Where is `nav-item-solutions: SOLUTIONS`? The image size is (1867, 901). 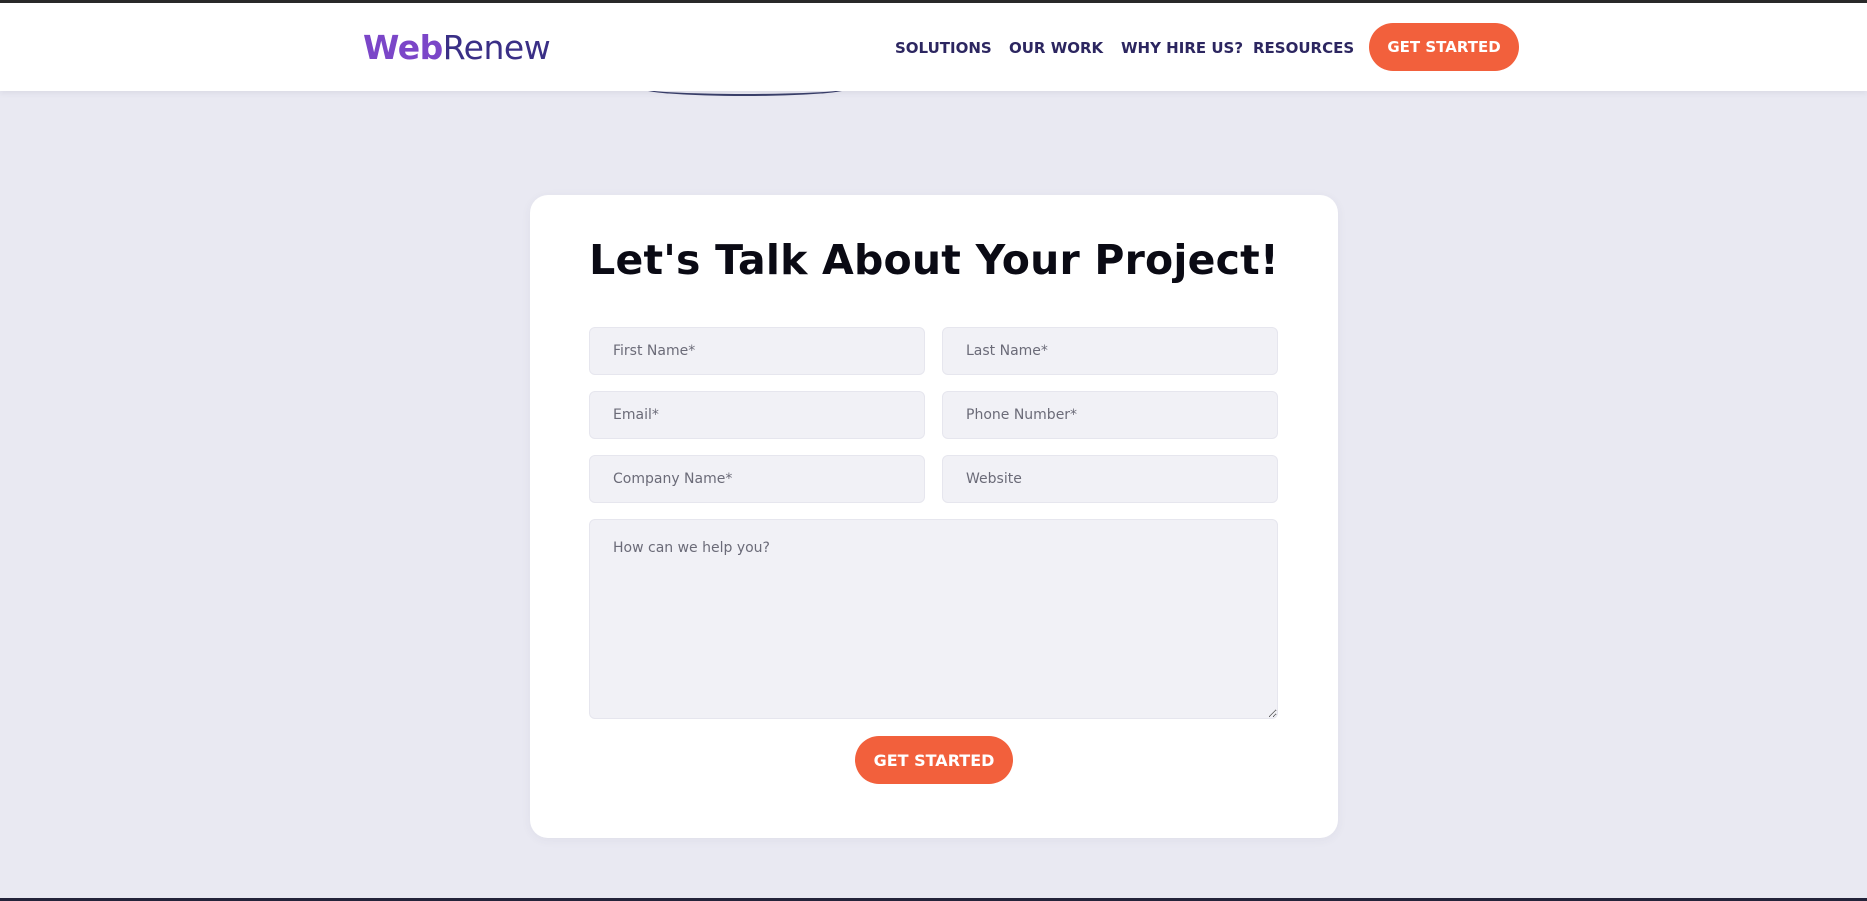 nav-item-solutions: SOLUTIONS is located at coordinates (943, 48).